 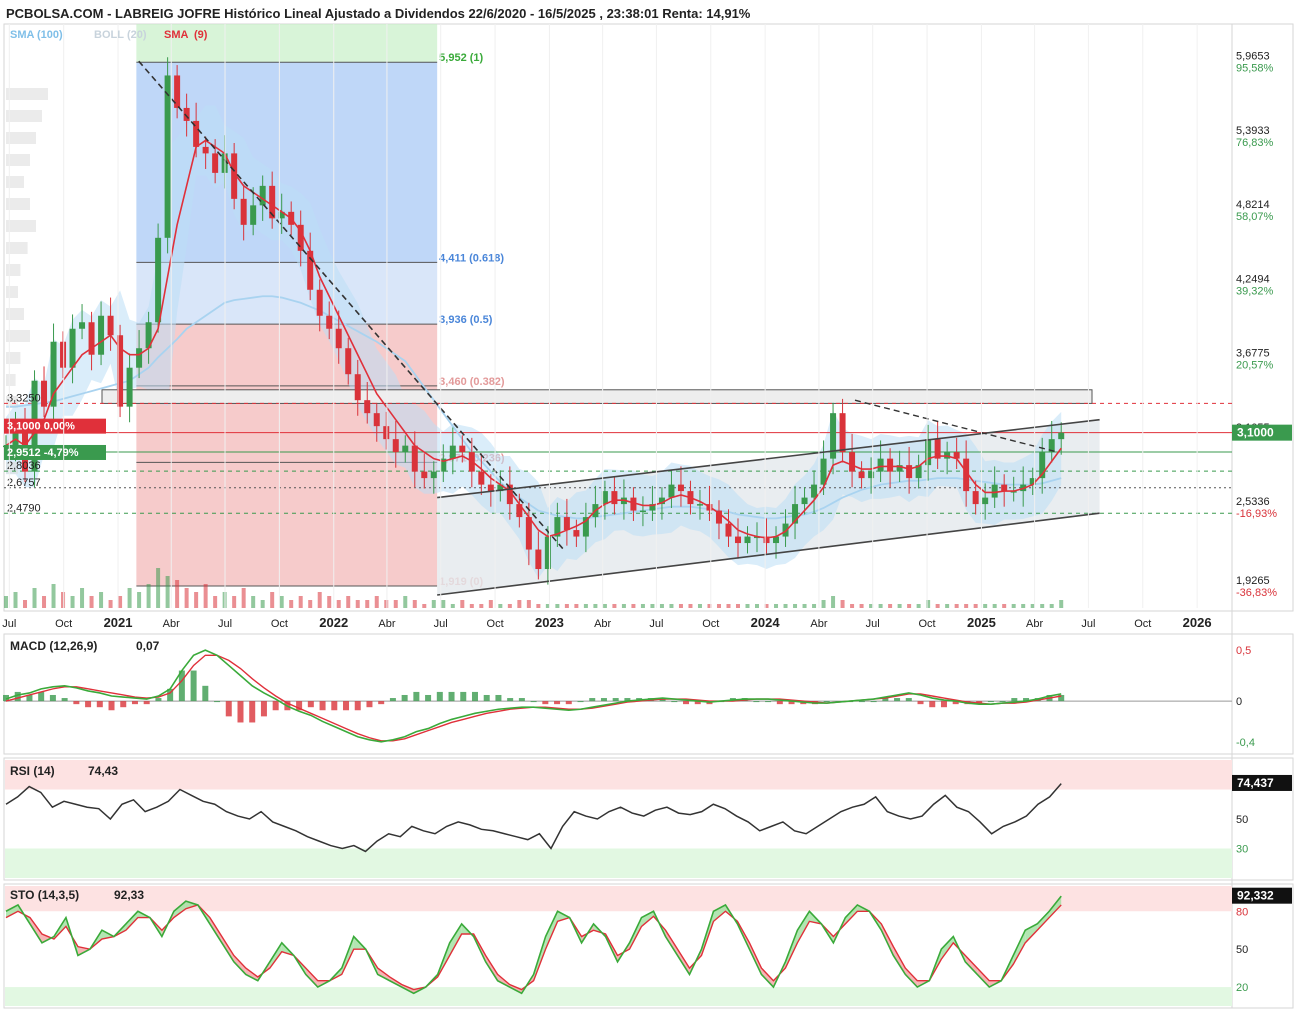 I want to click on macd-label: MACD (12,26,9), so click(x=53, y=646).